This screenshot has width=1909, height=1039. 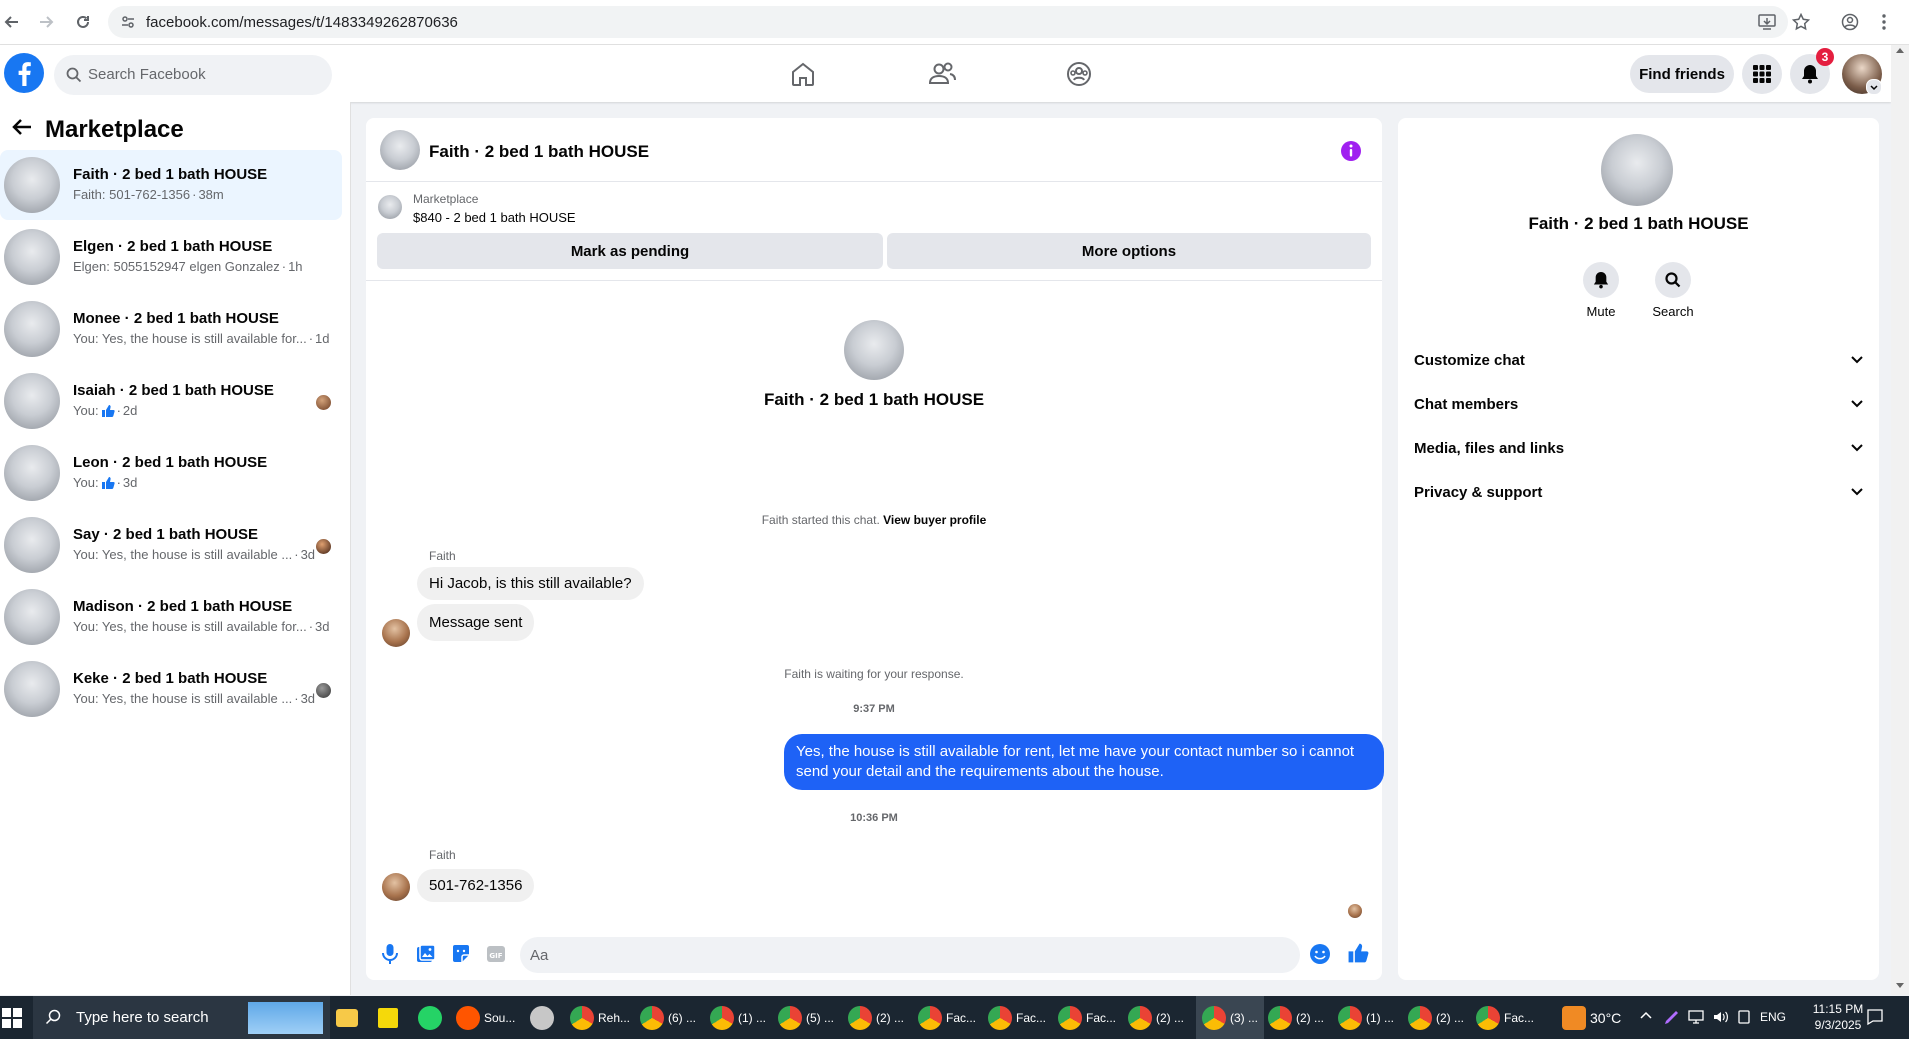 What do you see at coordinates (1355, 911) in the screenshot?
I see `read-receipt-avatar` at bounding box center [1355, 911].